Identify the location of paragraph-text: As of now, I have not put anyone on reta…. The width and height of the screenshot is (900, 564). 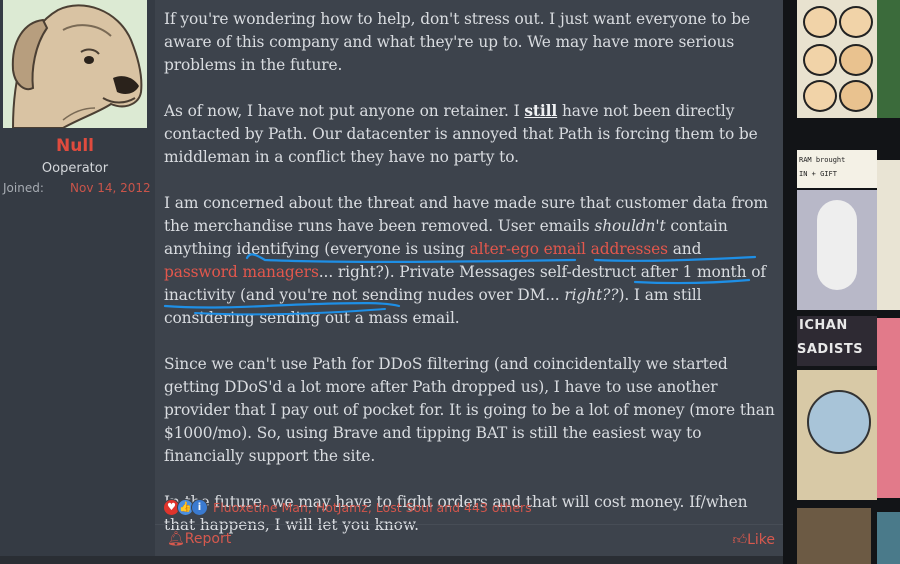
(344, 111).